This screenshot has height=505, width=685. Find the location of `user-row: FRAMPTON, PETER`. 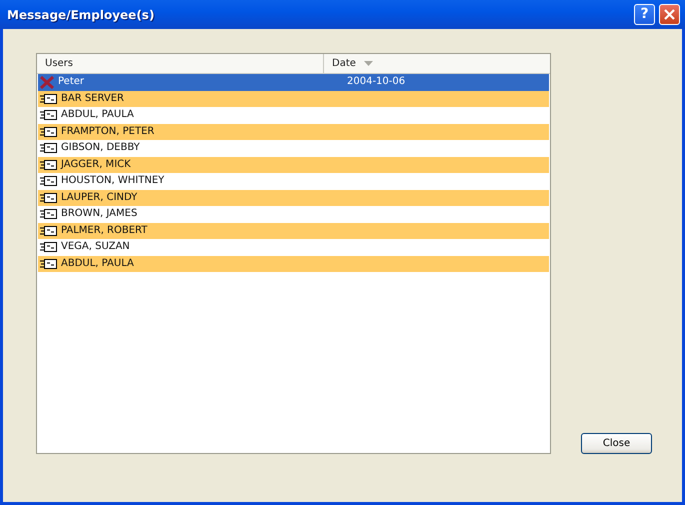

user-row: FRAMPTON, PETER is located at coordinates (293, 132).